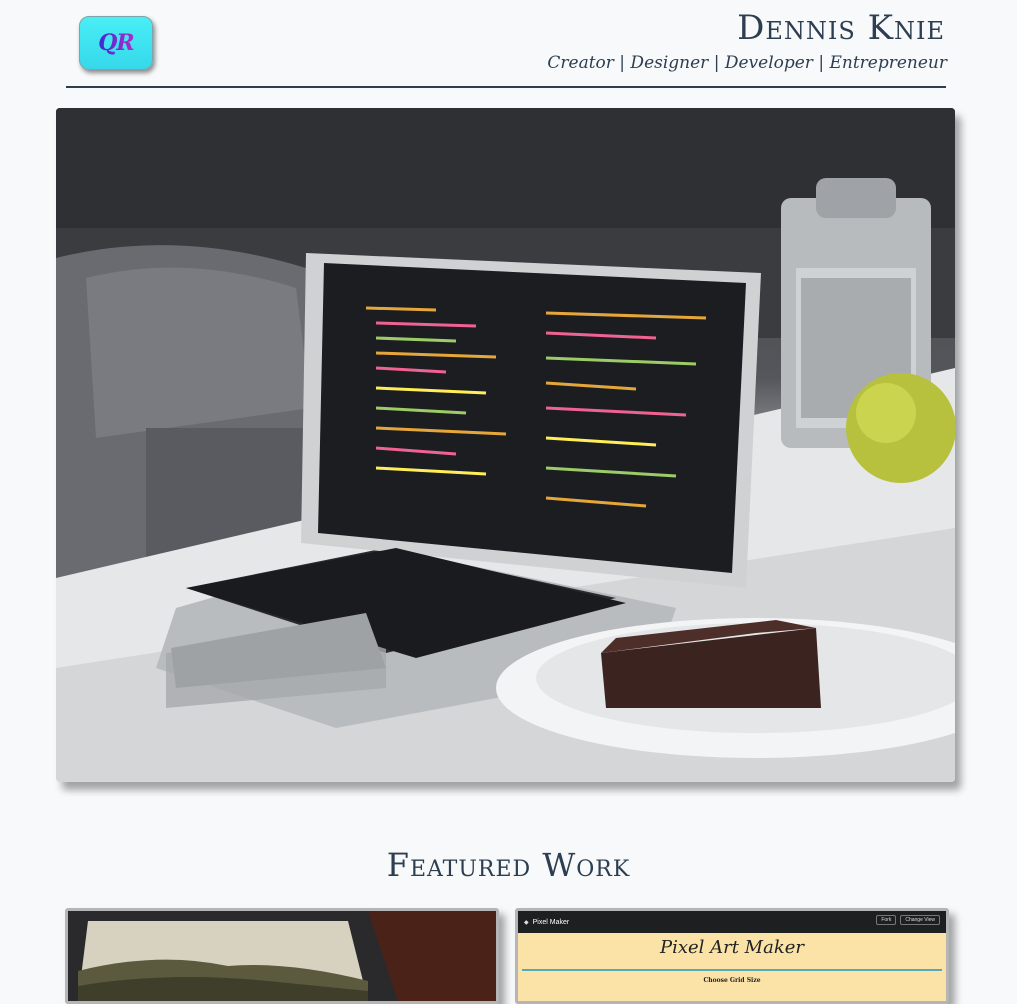  Describe the element at coordinates (920, 920) in the screenshot. I see `change-view-button: Change View` at that location.